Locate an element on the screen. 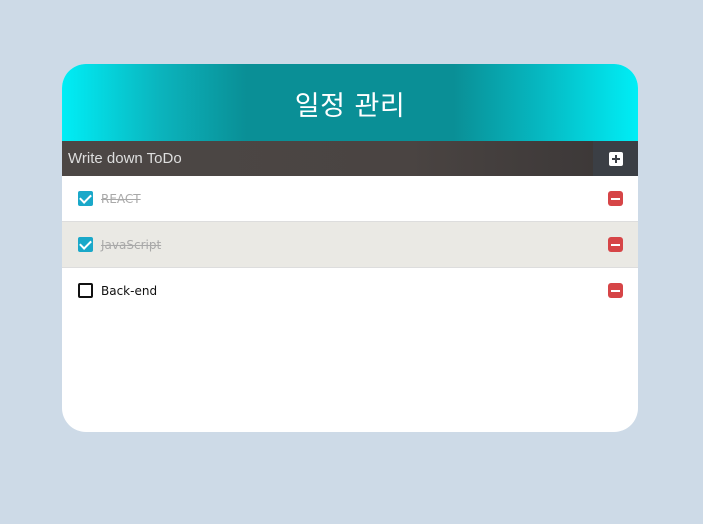 Image resolution: width=703 pixels, height=524 pixels. header: 일정 관리 is located at coordinates (350, 102).